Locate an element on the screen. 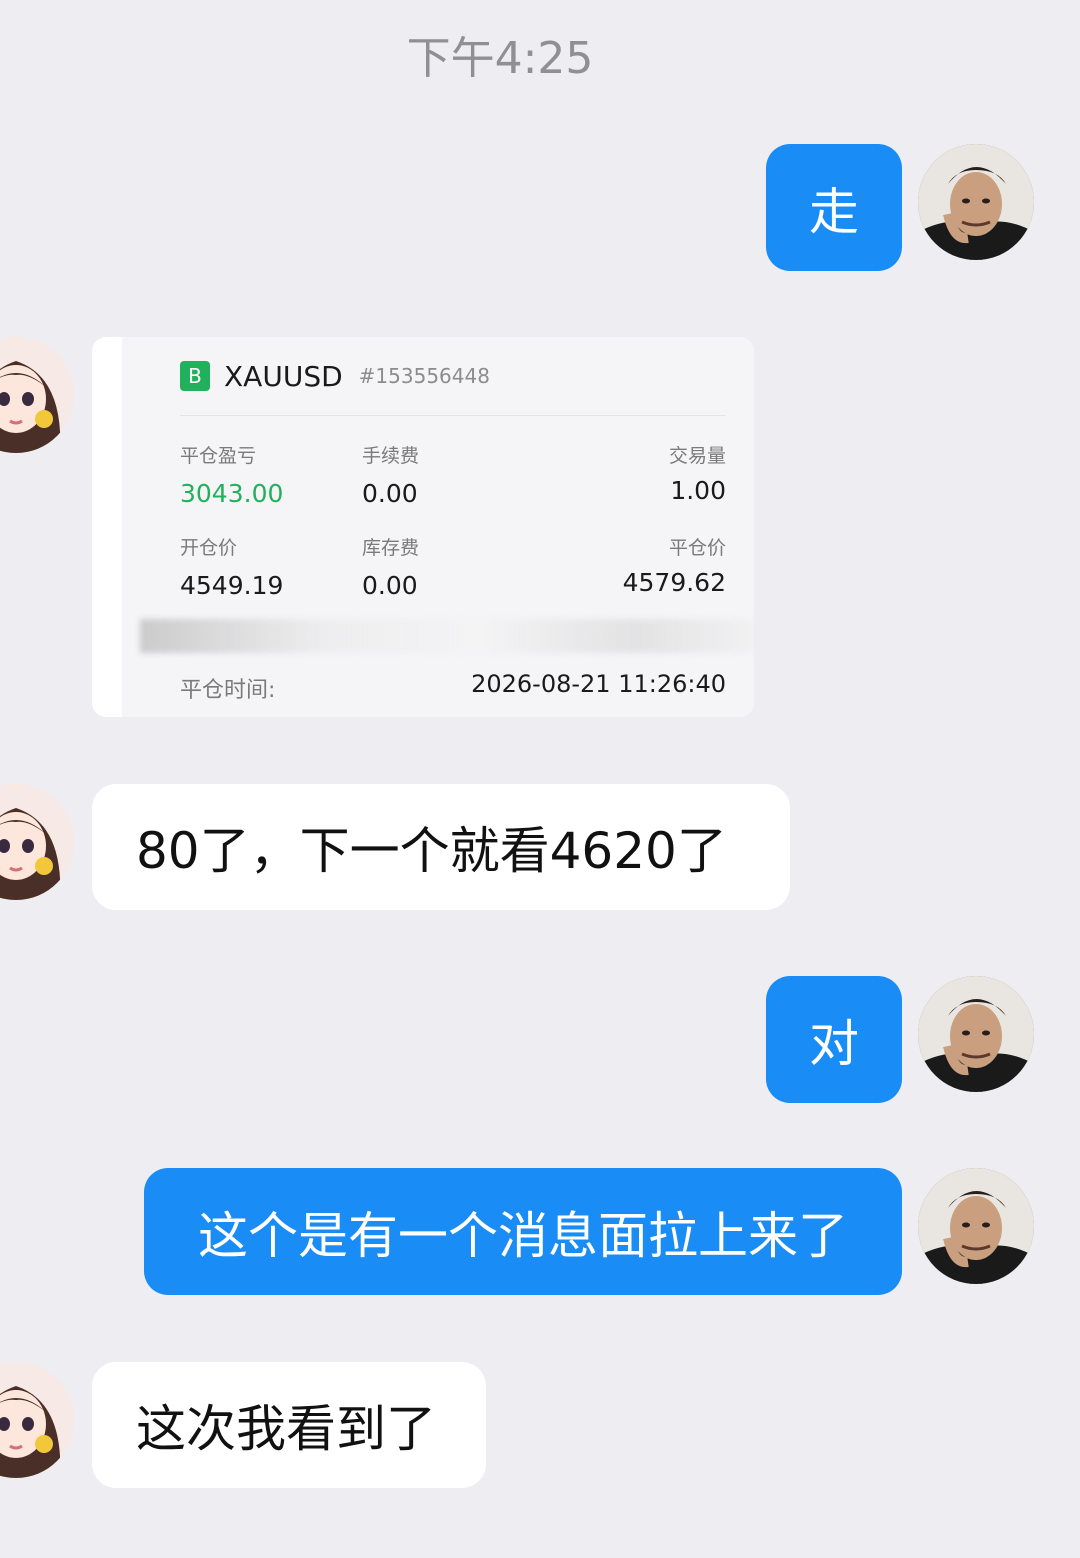 Image resolution: width=1080 pixels, height=1558 pixels. message-text: 80了，下一个就看4620了 is located at coordinates (431, 851).